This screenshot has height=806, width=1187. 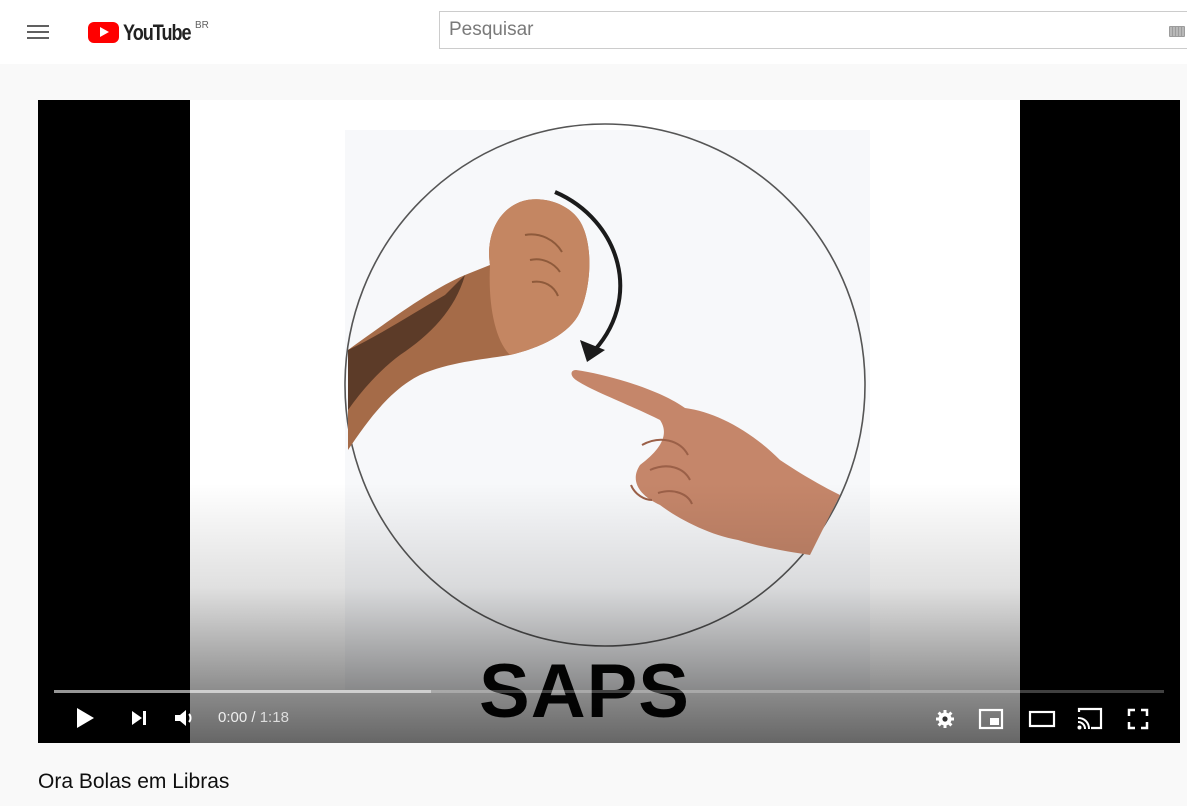 What do you see at coordinates (38, 32) in the screenshot?
I see `menu-icon` at bounding box center [38, 32].